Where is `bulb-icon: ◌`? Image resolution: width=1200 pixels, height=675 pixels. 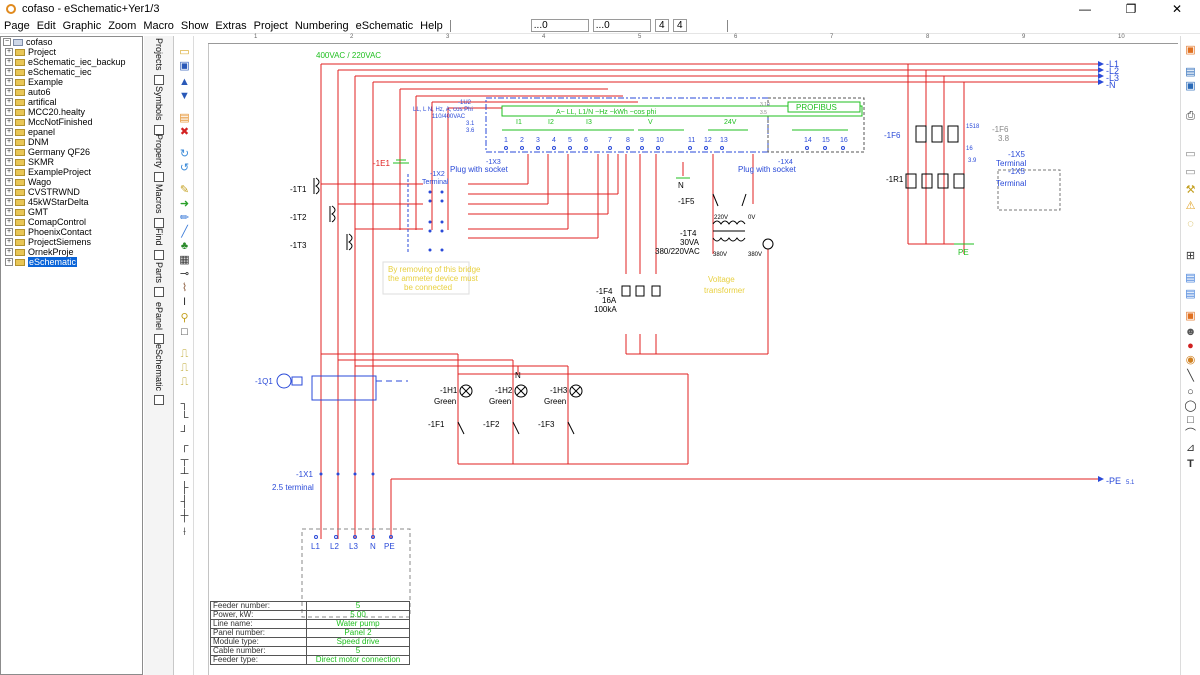
bulb-icon: ◌ is located at coordinates (1190, 224).